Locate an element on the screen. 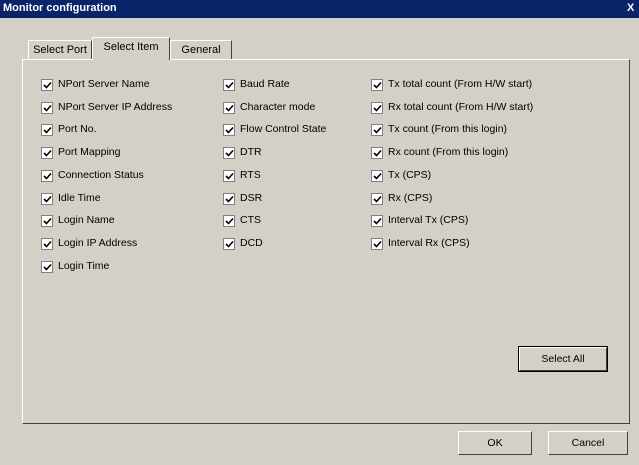 The width and height of the screenshot is (639, 465). checkbox-label: Login Name is located at coordinates (86, 220).